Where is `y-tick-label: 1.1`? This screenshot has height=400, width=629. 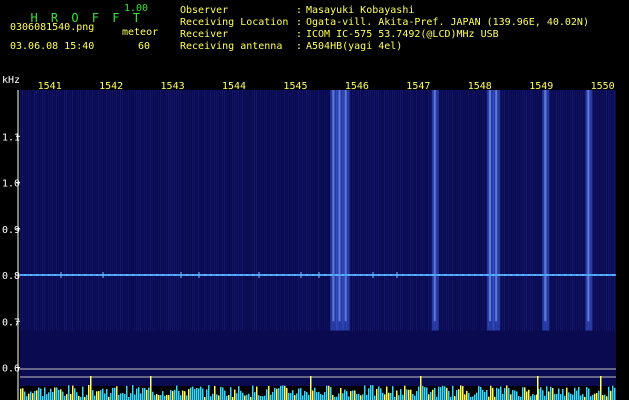 y-tick-label: 1.1 is located at coordinates (11, 137).